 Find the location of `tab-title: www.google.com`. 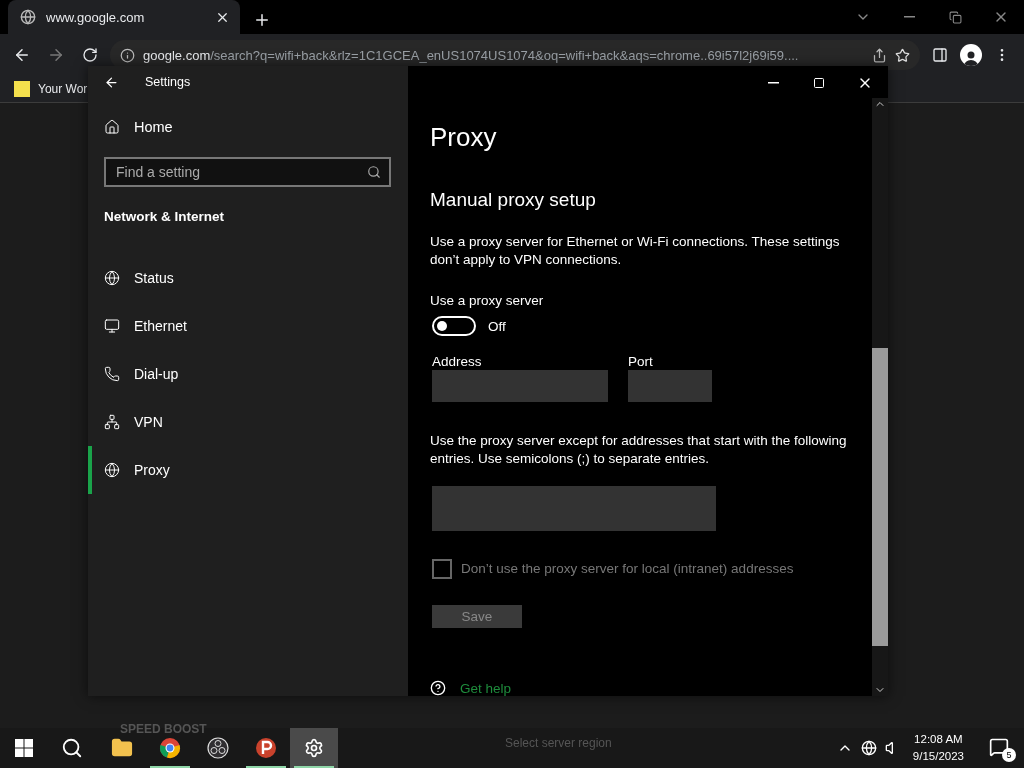

tab-title: www.google.com is located at coordinates (96, 17).